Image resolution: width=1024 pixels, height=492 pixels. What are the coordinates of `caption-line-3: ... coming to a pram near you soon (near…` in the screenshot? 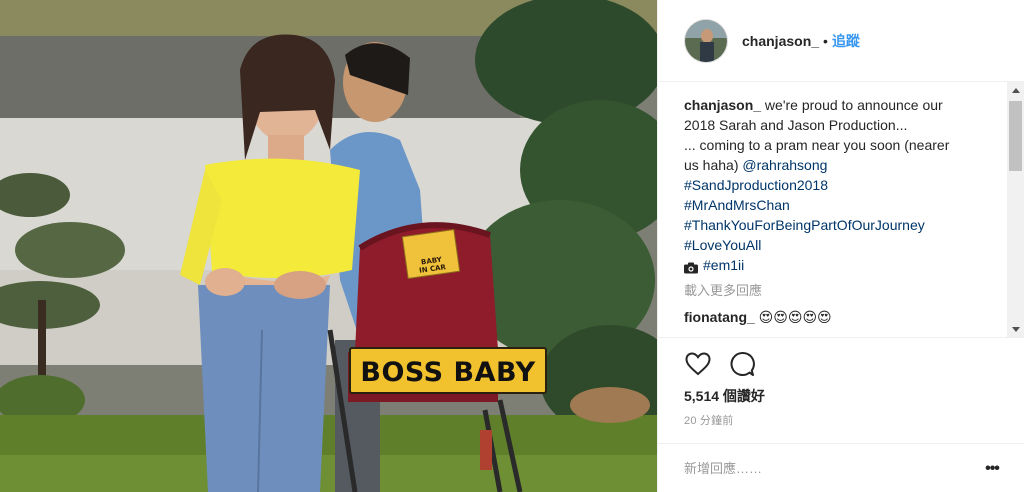 It's located at (817, 145).